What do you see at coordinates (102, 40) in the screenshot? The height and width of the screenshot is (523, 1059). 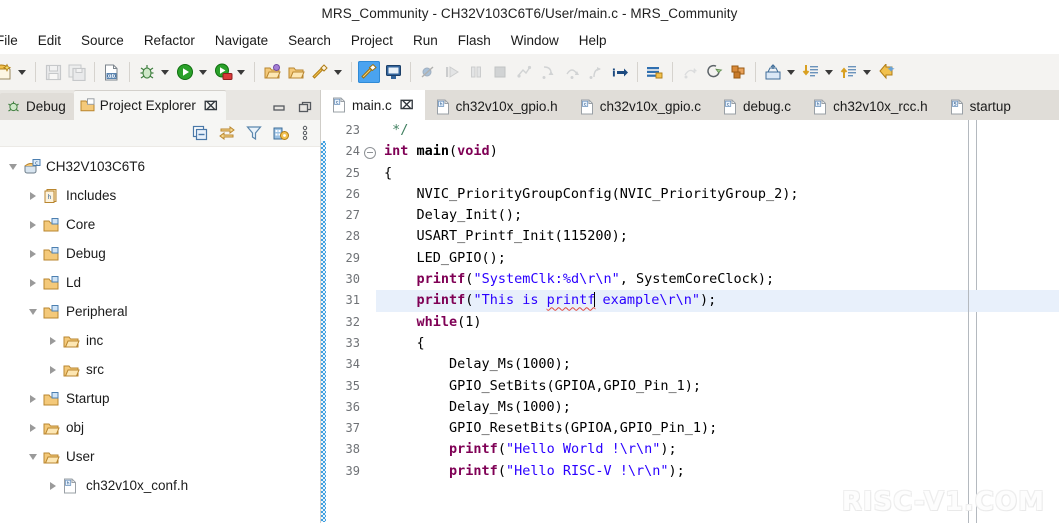 I see `menu-source: Source` at bounding box center [102, 40].